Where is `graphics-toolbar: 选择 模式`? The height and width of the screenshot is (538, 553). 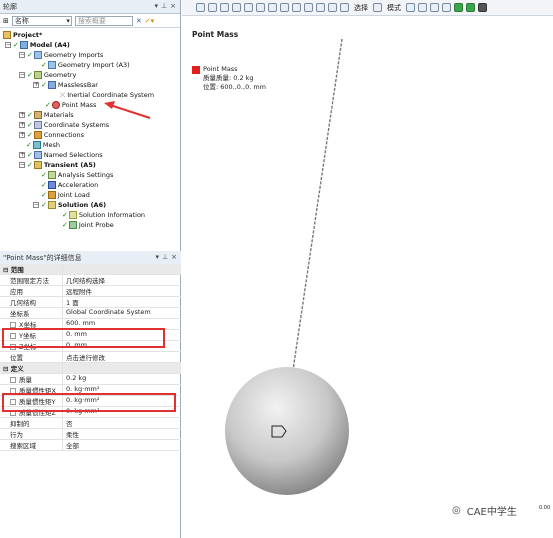
graphics-toolbar: 选择 模式 is located at coordinates (367, 8).